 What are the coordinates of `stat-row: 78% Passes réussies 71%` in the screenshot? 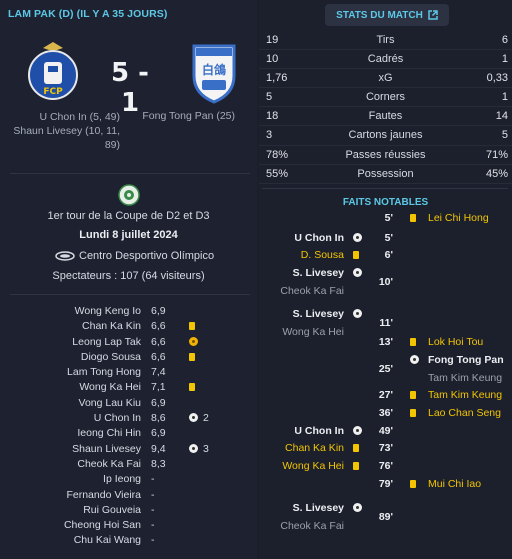 It's located at (385, 155).